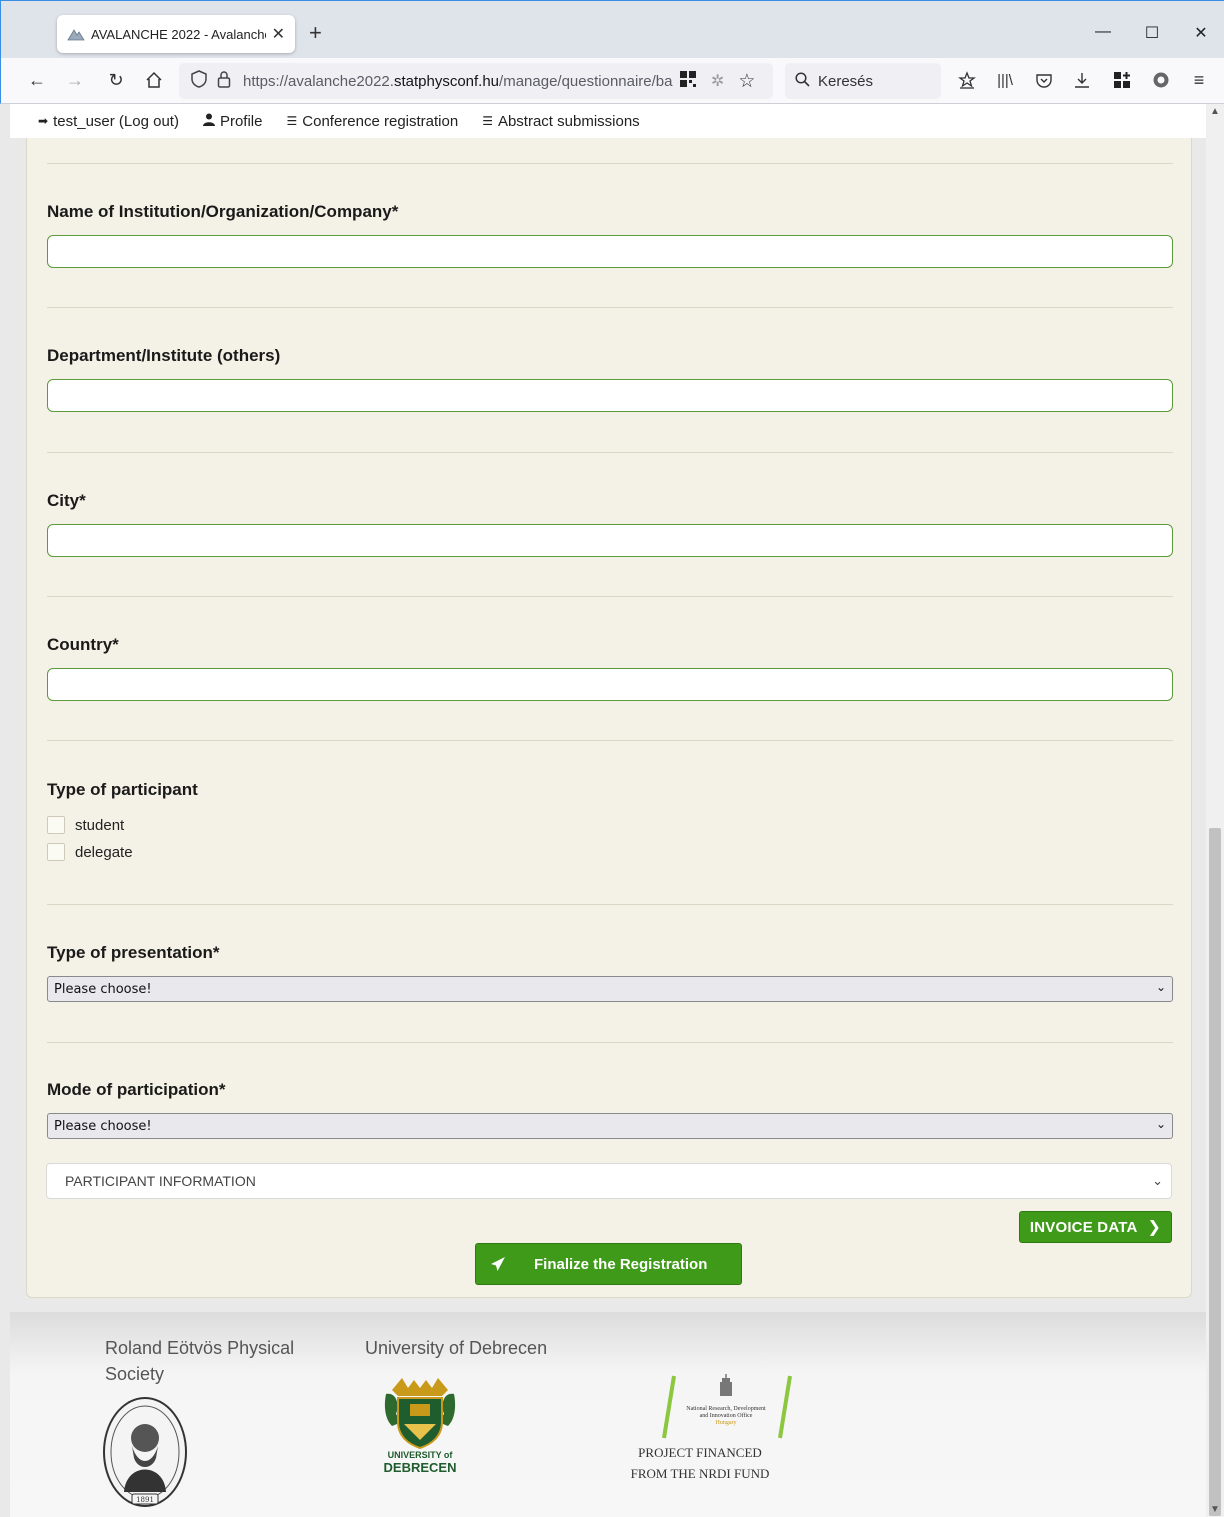 This screenshot has width=1224, height=1517. I want to click on minimize-icon: —, so click(1103, 32).